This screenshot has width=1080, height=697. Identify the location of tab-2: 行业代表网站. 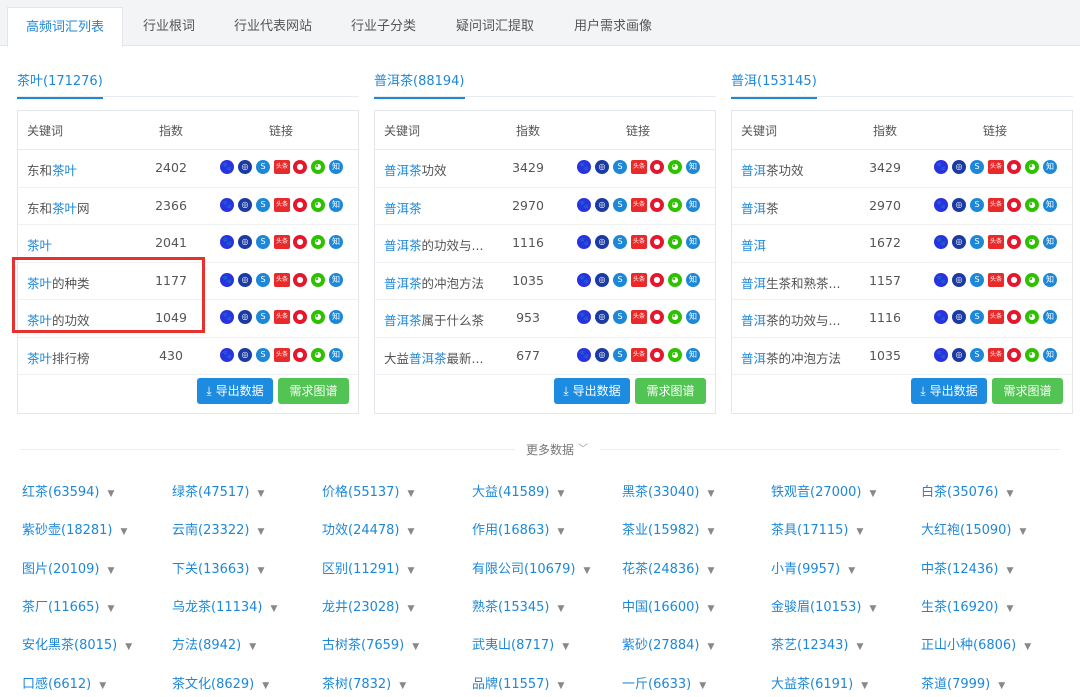
(273, 26).